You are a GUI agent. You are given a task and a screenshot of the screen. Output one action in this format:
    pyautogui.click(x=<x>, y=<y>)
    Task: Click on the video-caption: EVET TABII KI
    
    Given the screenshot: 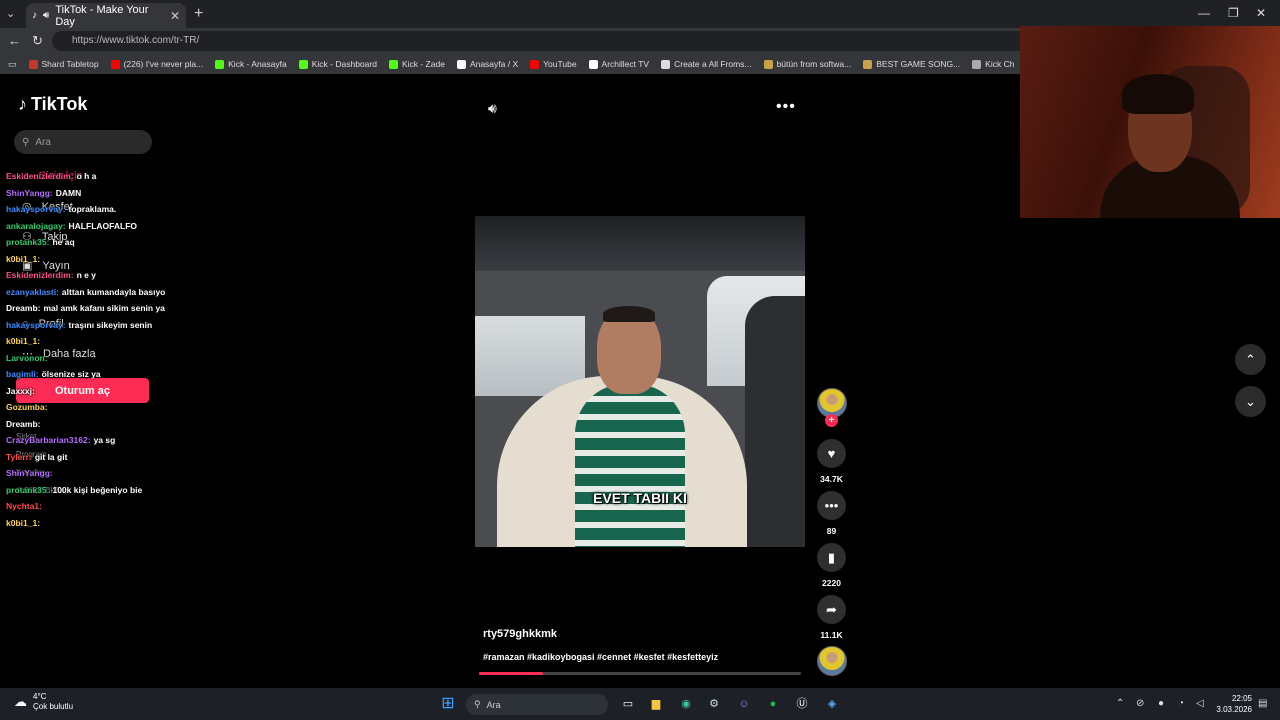 What is the action you would take?
    pyautogui.click(x=640, y=498)
    